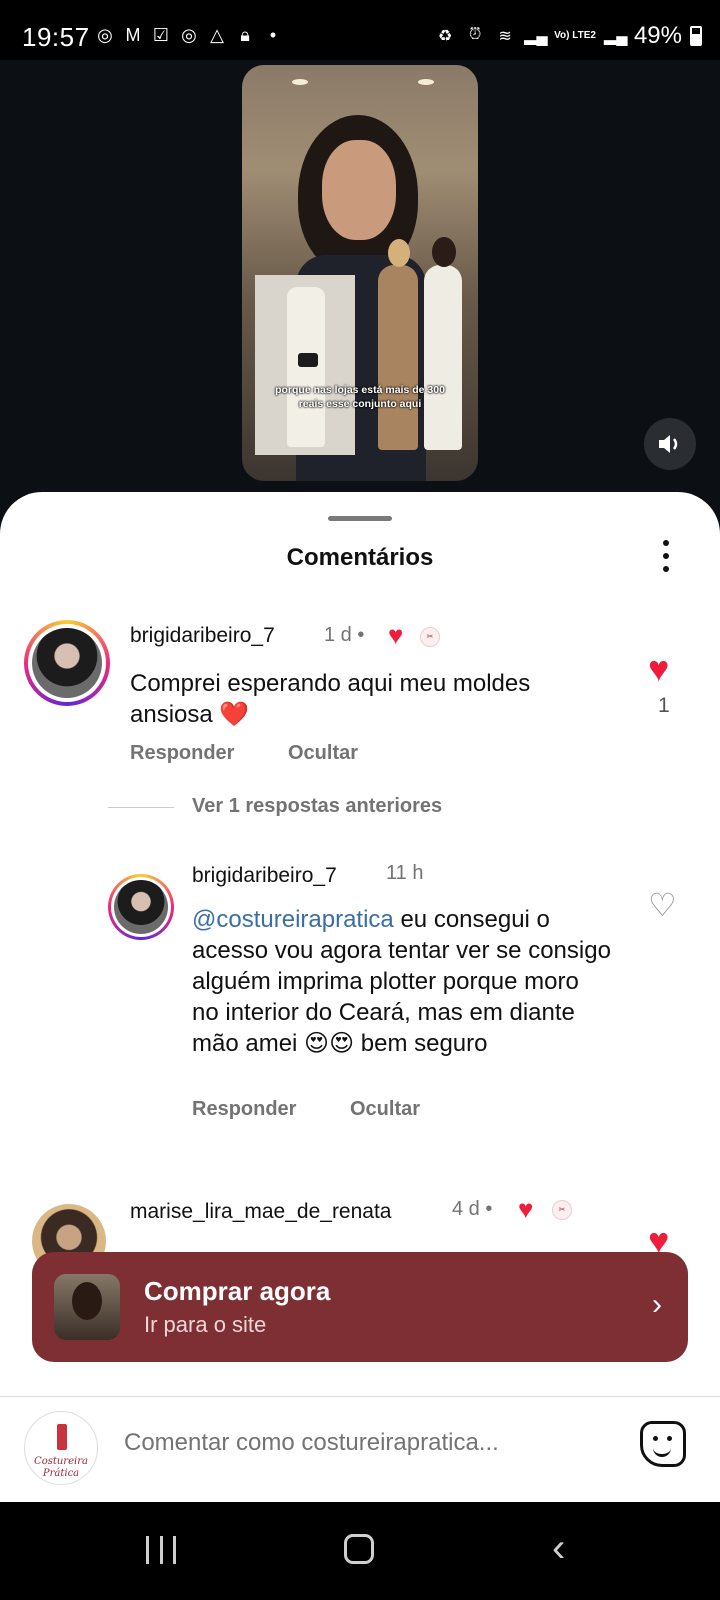  Describe the element at coordinates (245, 35) in the screenshot. I see `lock-icon: 🔒︎` at that location.